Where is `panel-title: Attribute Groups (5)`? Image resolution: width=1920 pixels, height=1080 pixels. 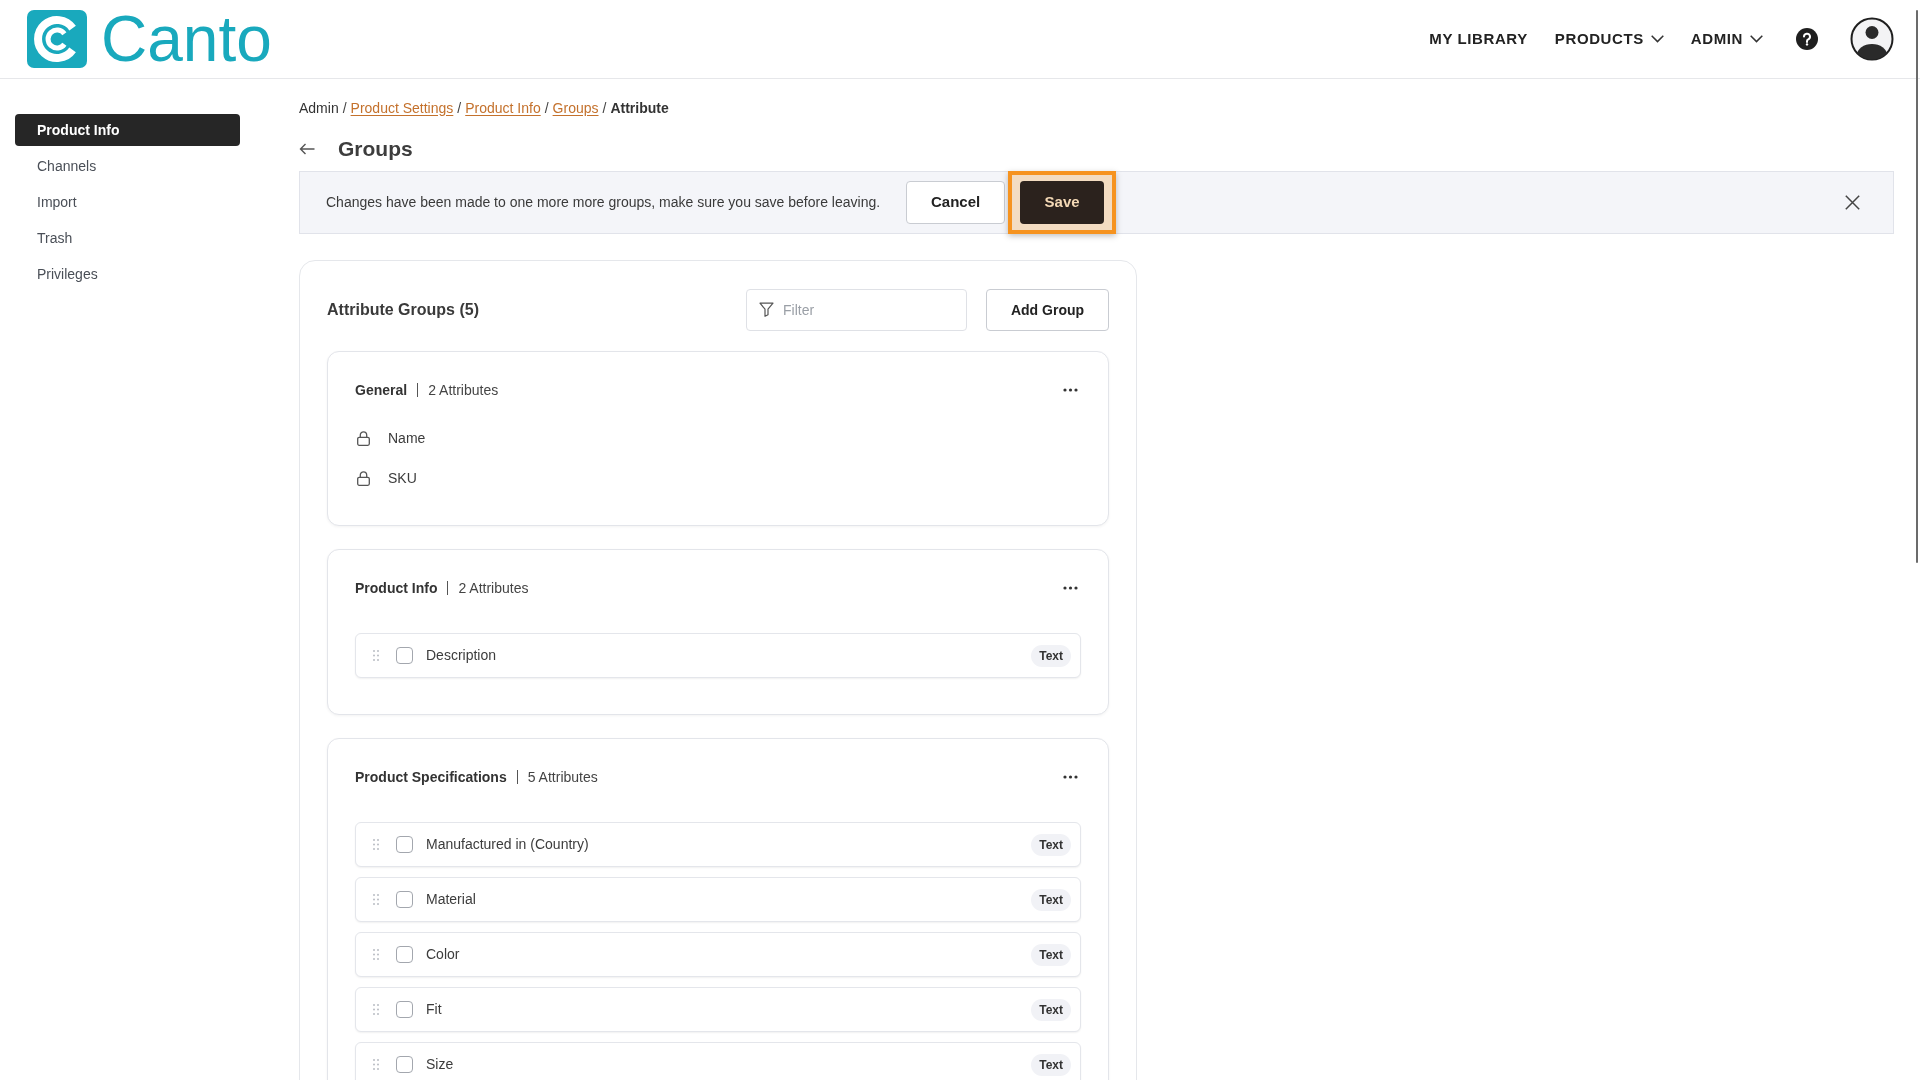 panel-title: Attribute Groups (5) is located at coordinates (403, 310).